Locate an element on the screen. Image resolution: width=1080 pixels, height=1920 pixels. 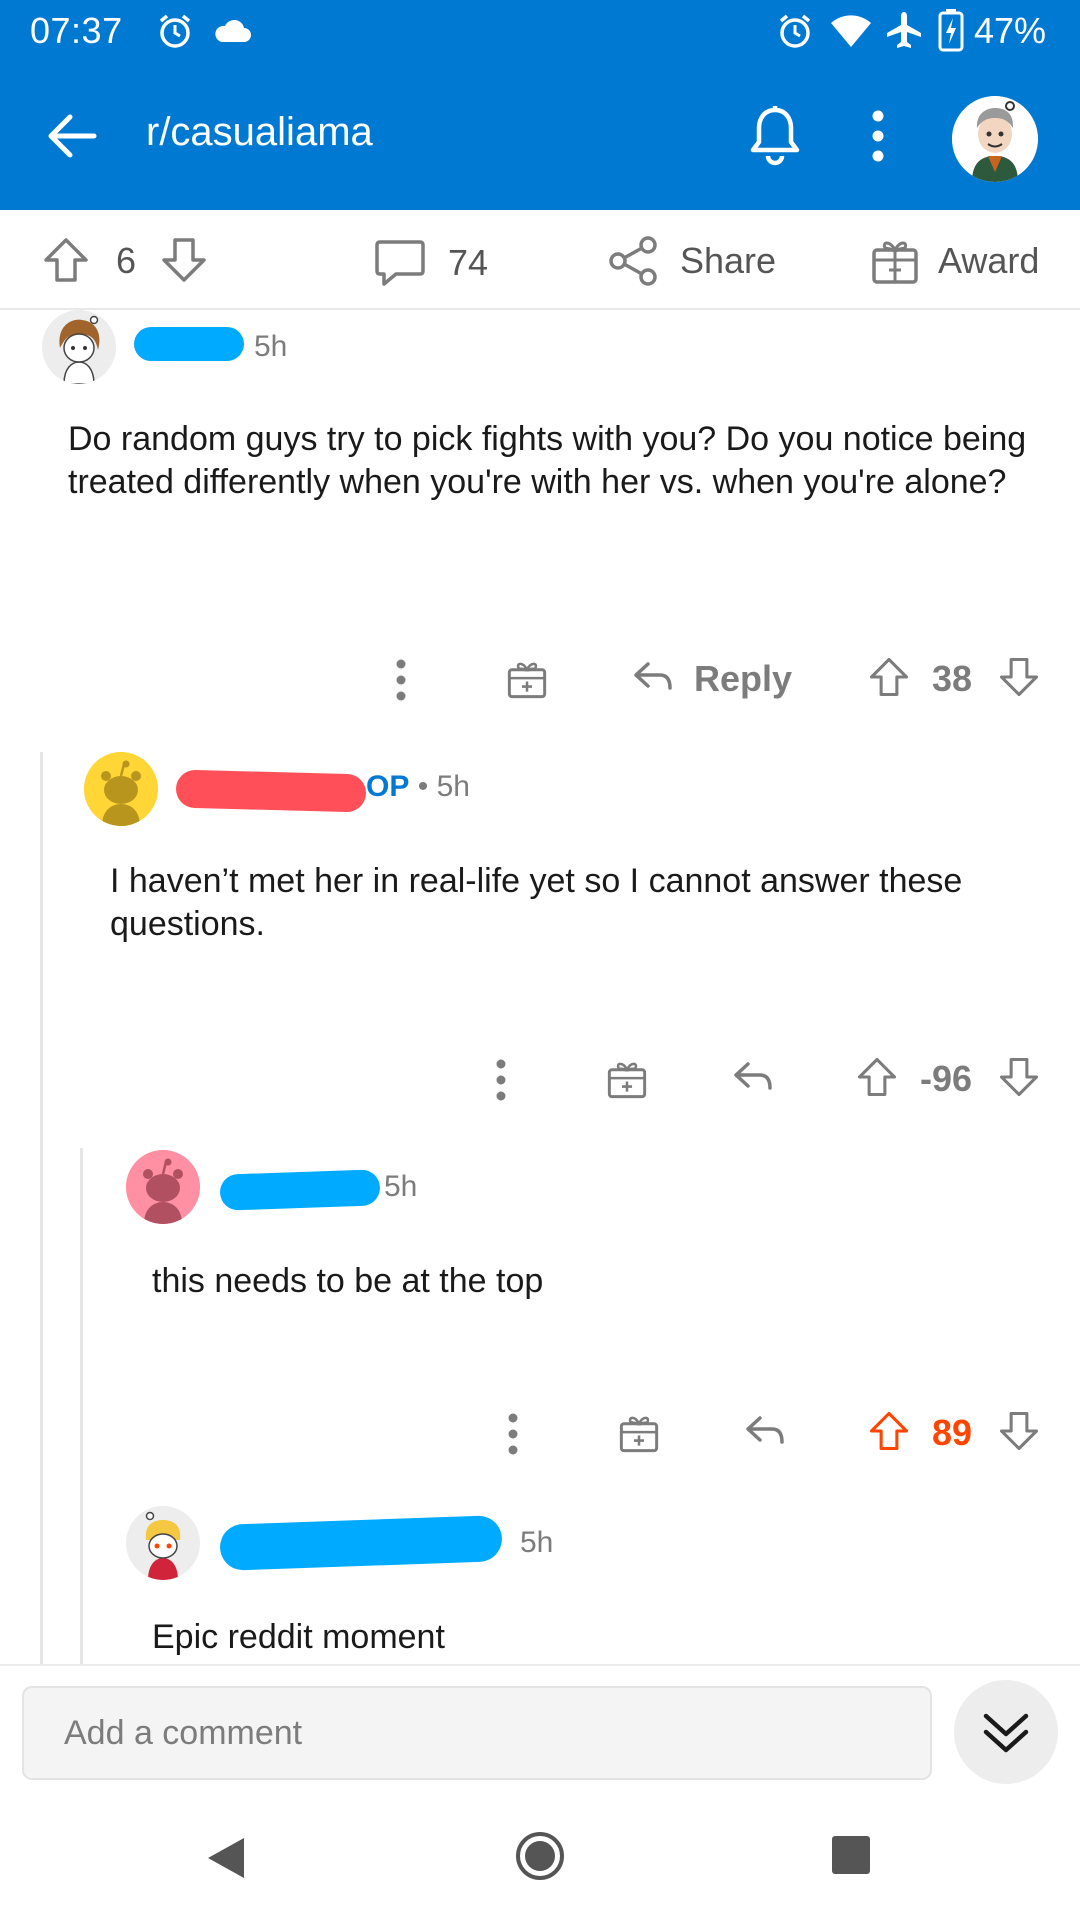
comment-body: this needs to be at the top is located at coordinates (348, 1281).